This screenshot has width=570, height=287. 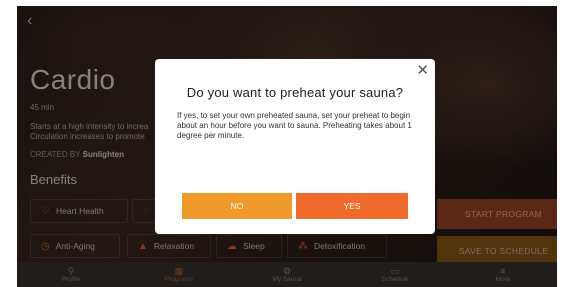 What do you see at coordinates (352, 206) in the screenshot?
I see `yes-button: YES` at bounding box center [352, 206].